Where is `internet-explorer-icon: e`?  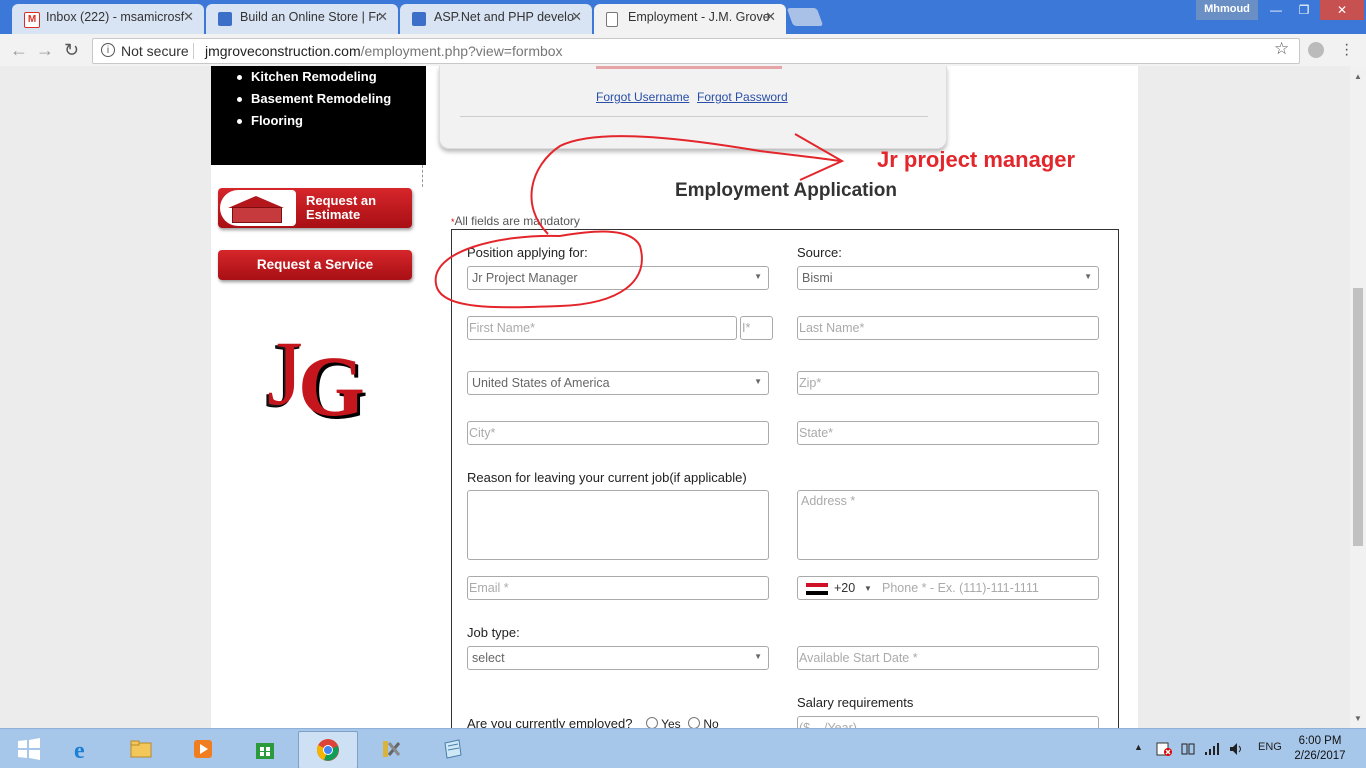
internet-explorer-icon: e is located at coordinates (79, 749).